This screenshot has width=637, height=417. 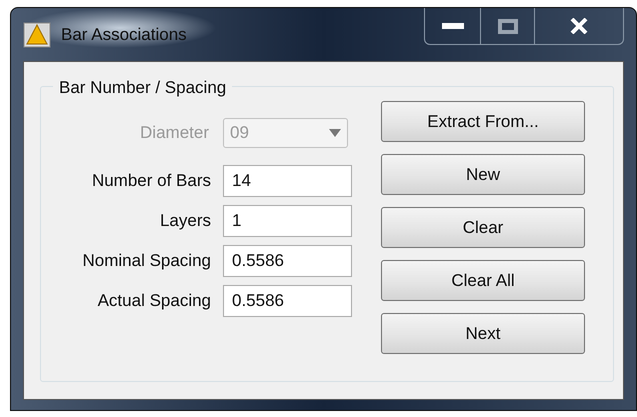 What do you see at coordinates (335, 133) in the screenshot?
I see `dropdown-arrow-icon` at bounding box center [335, 133].